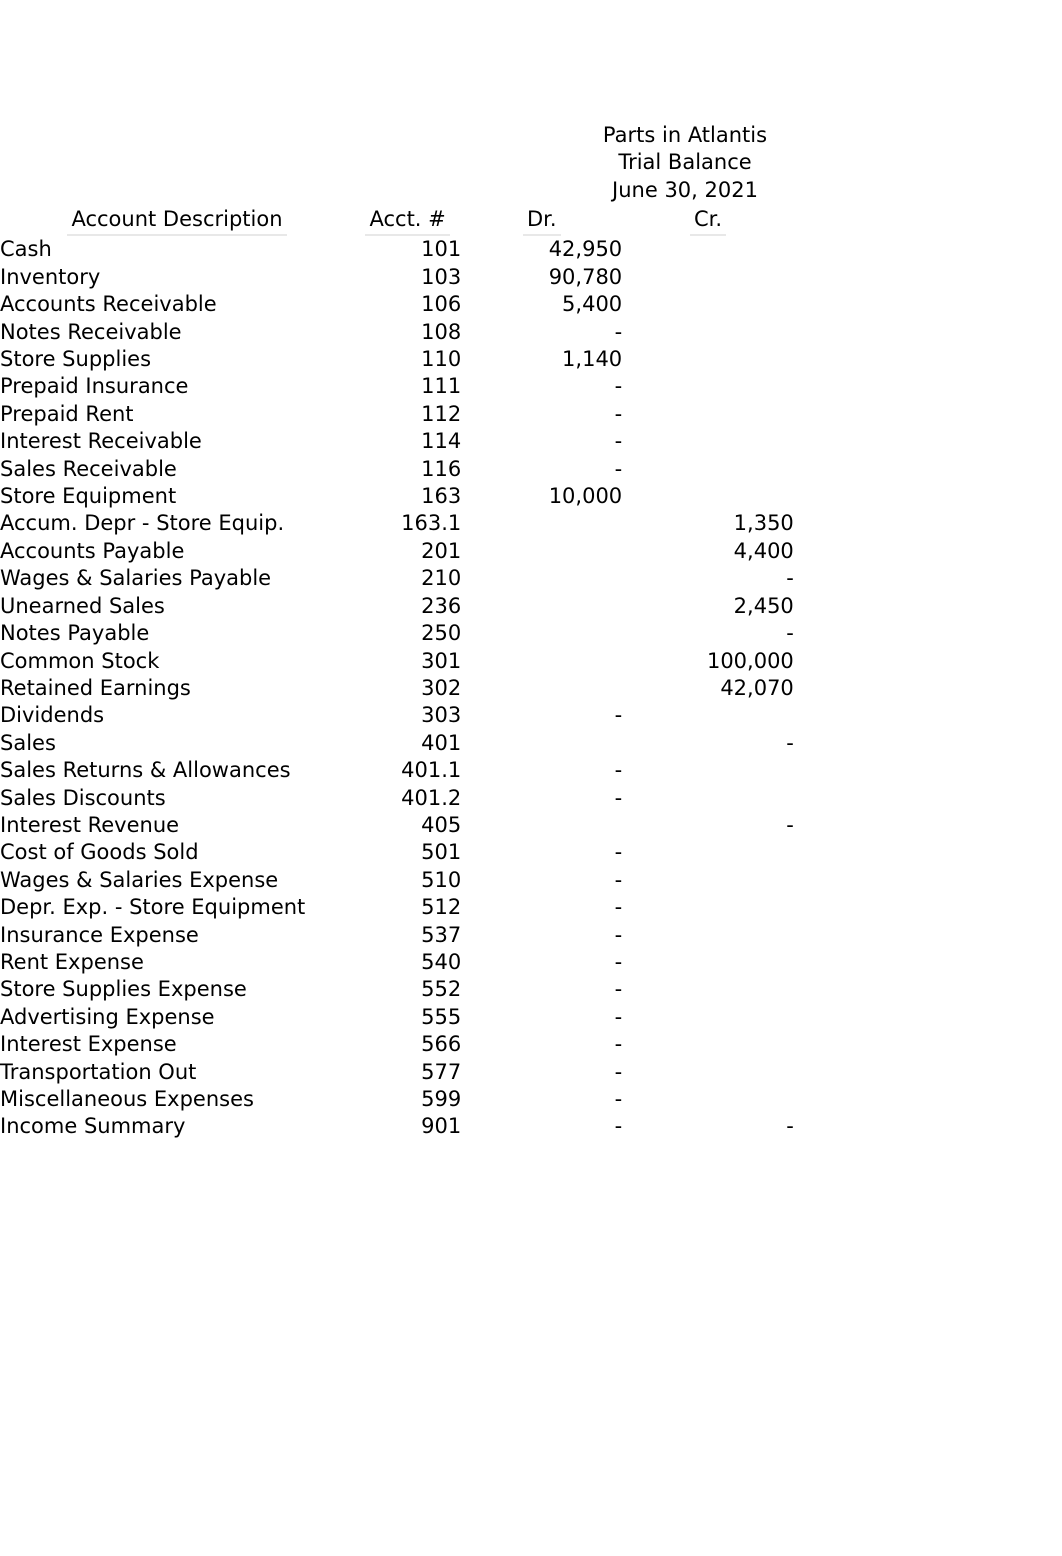 This screenshot has height=1556, width=1062. What do you see at coordinates (585, 276) in the screenshot?
I see `debit-amount-cell: 90,780` at bounding box center [585, 276].